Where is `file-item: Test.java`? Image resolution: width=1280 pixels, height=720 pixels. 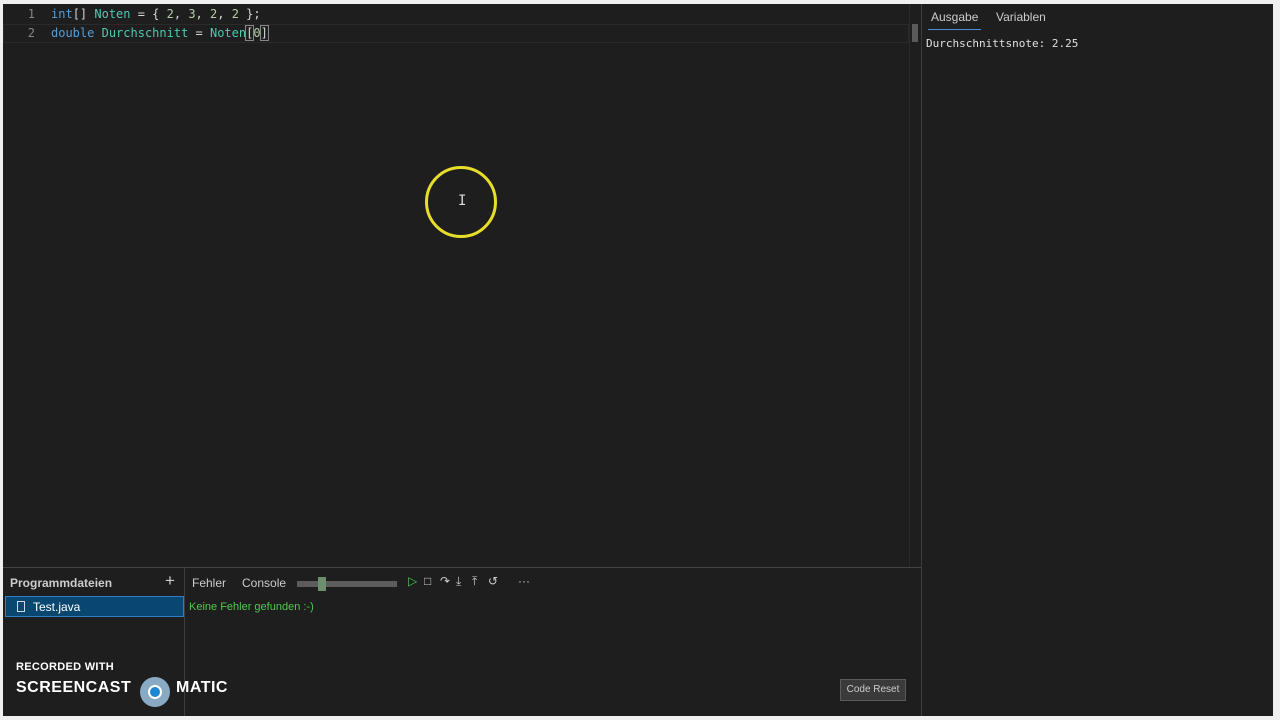 file-item: Test.java is located at coordinates (94, 606).